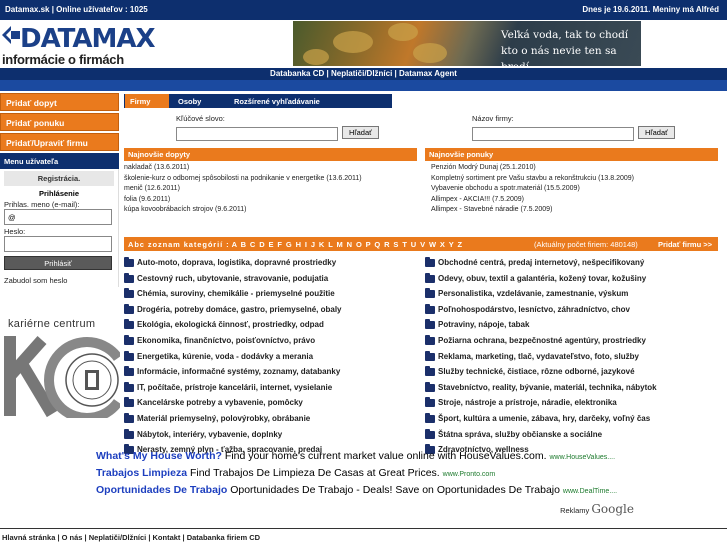  I want to click on ads-by-google: Reklamy Google, so click(597, 509).